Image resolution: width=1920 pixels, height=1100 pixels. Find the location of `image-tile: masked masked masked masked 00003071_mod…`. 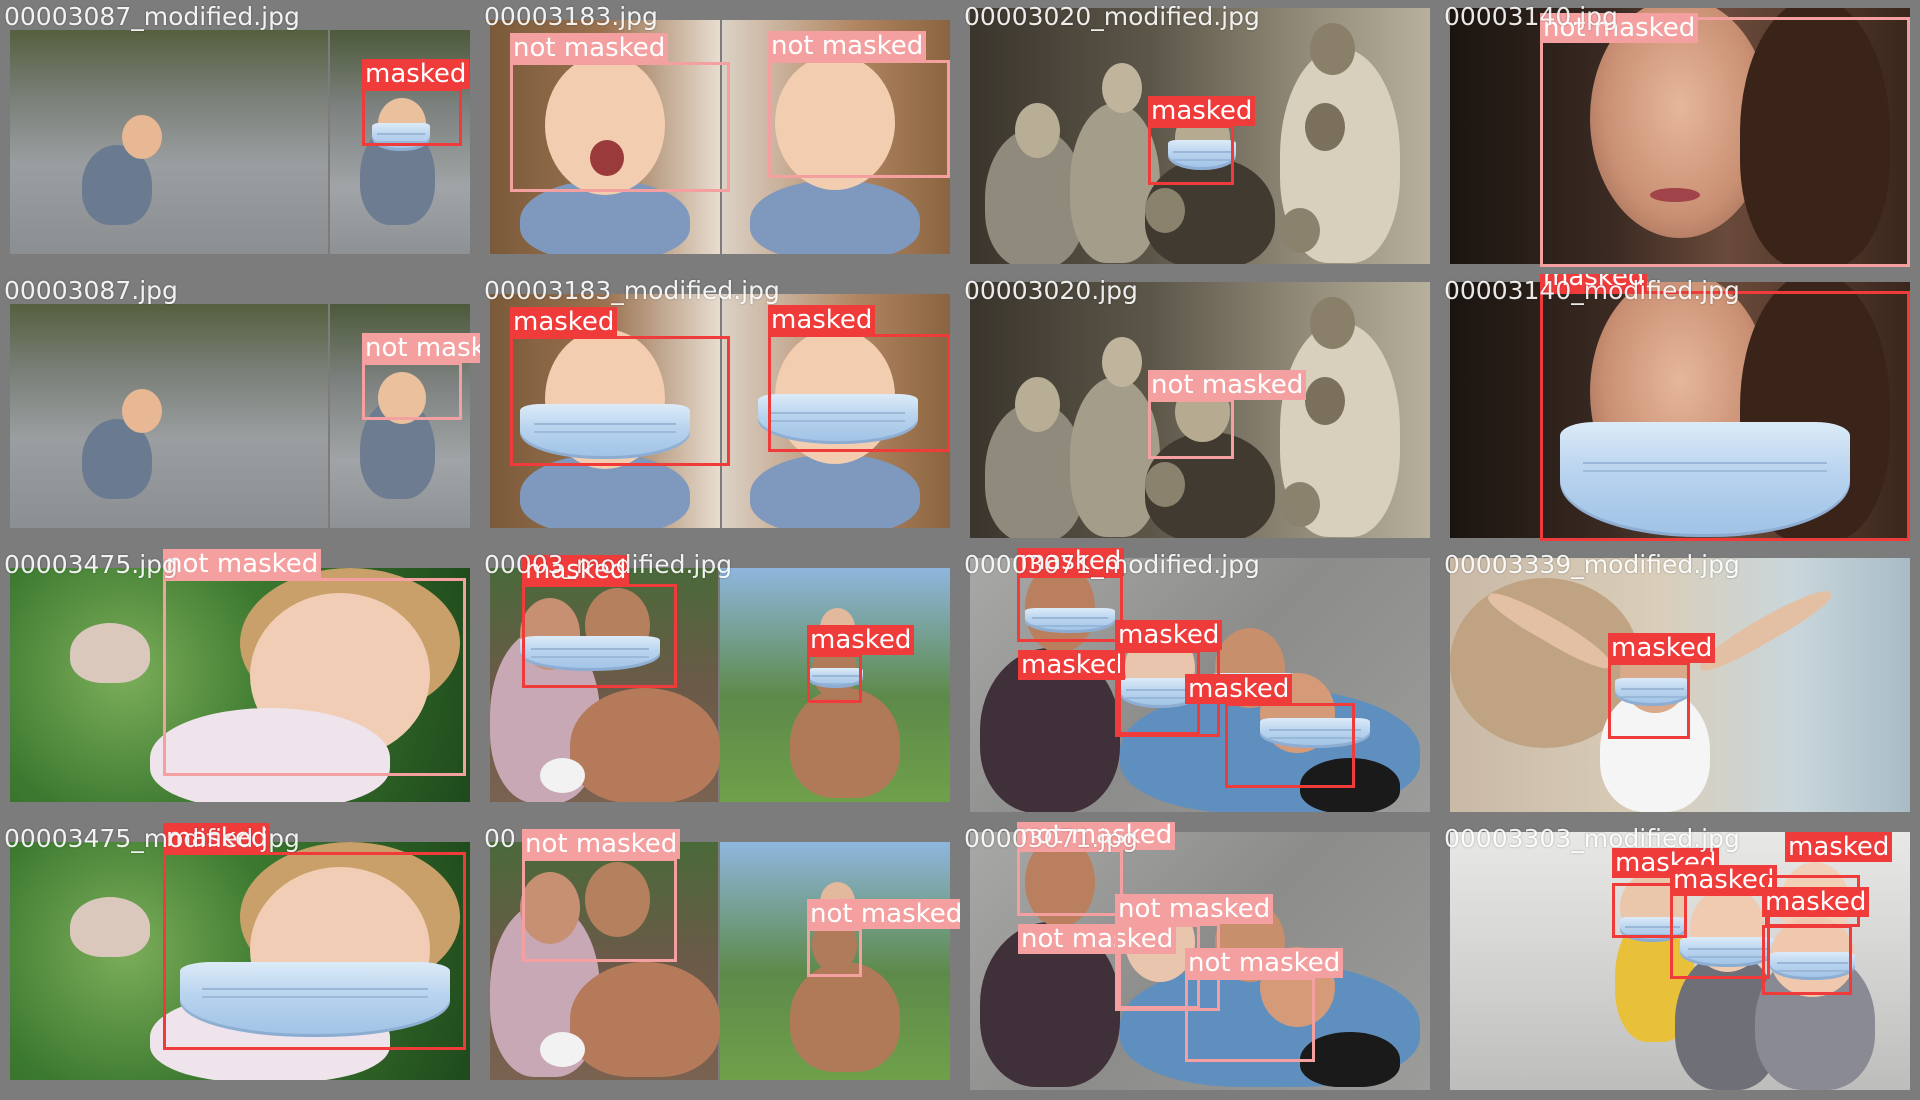

image-tile: masked masked masked masked 00003071_mod… is located at coordinates (1200, 685).